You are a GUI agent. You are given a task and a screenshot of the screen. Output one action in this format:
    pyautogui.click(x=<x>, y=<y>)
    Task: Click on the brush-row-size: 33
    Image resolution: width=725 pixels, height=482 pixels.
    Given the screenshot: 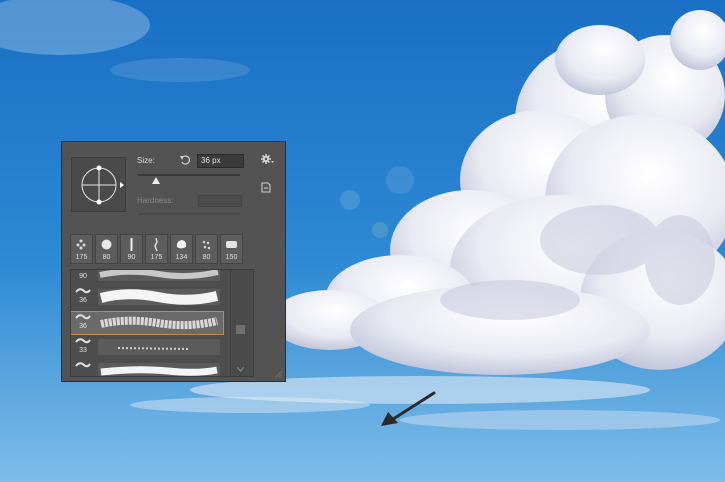 What is the action you would take?
    pyautogui.click(x=83, y=350)
    